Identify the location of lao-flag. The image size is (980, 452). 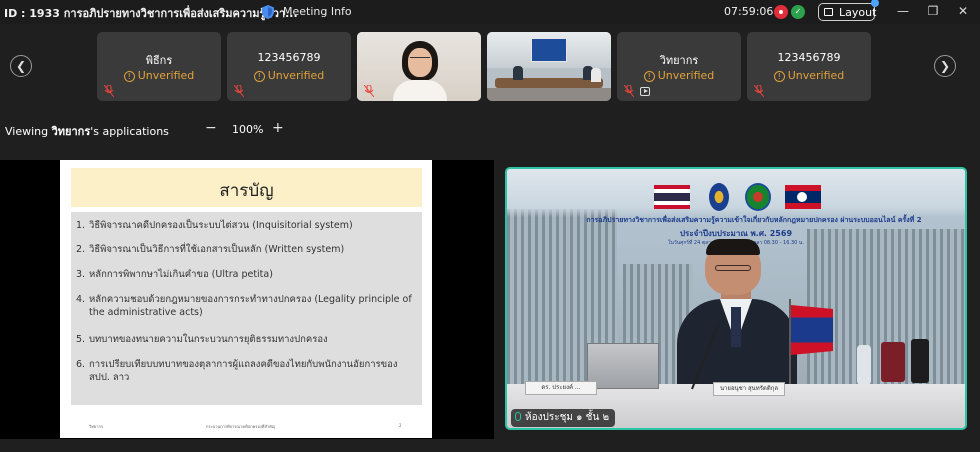
(803, 197).